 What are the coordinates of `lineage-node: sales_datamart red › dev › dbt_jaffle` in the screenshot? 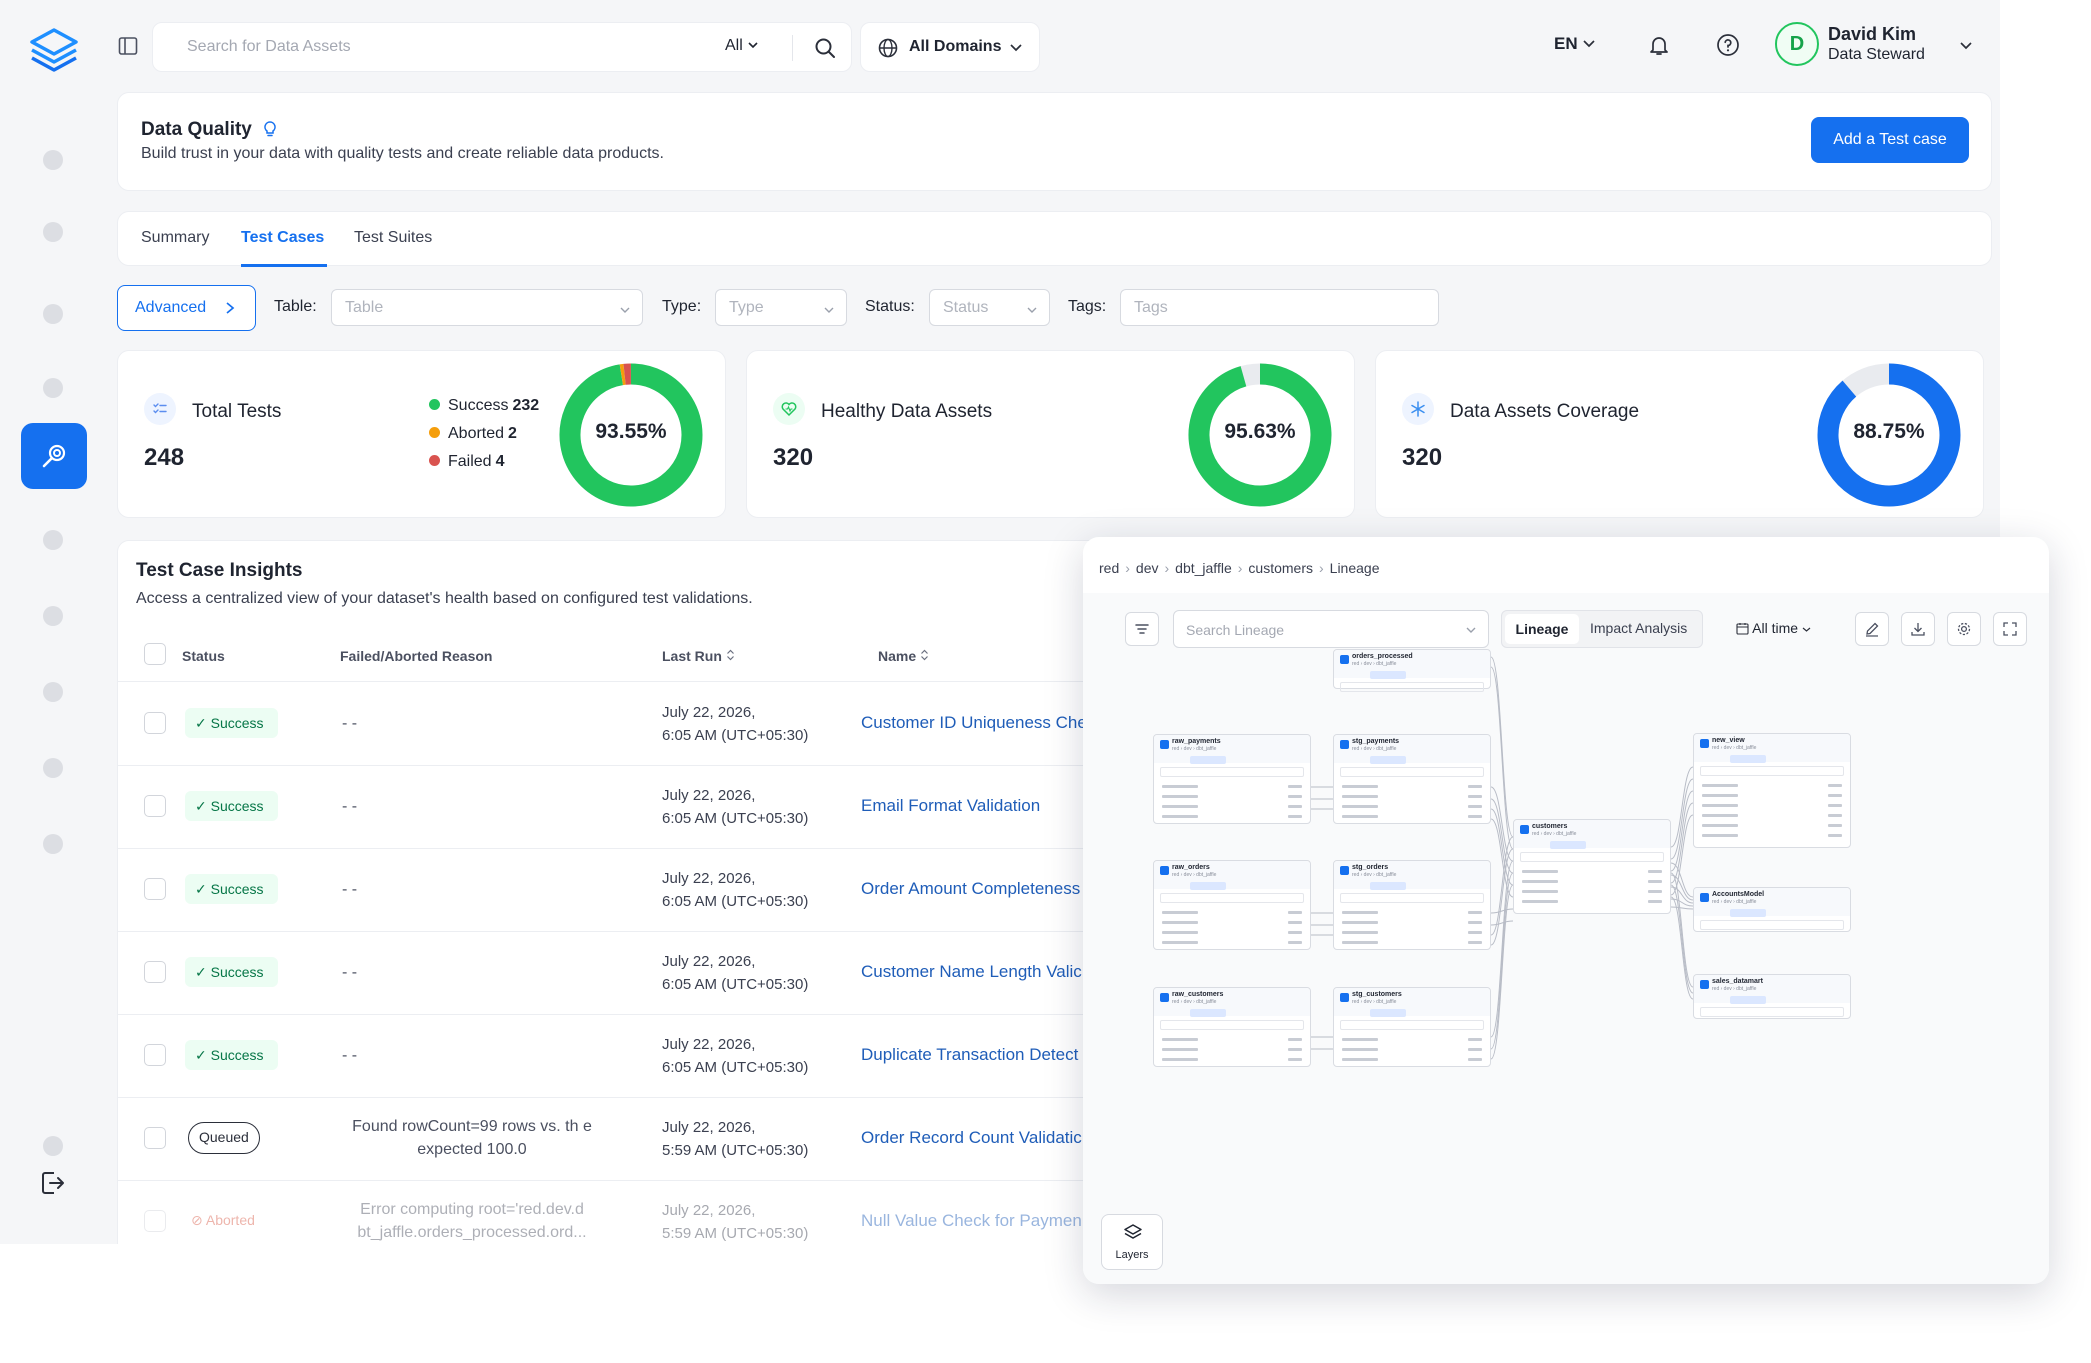 It's located at (1772, 996).